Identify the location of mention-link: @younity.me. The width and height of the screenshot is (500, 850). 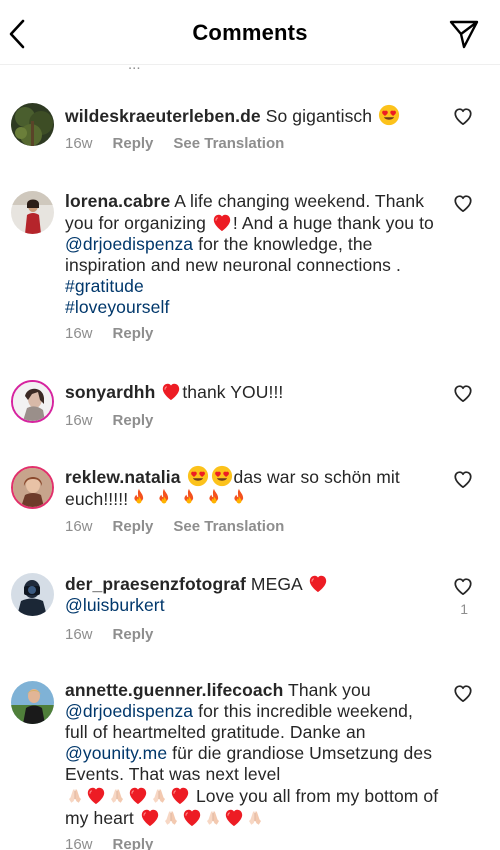
(116, 753).